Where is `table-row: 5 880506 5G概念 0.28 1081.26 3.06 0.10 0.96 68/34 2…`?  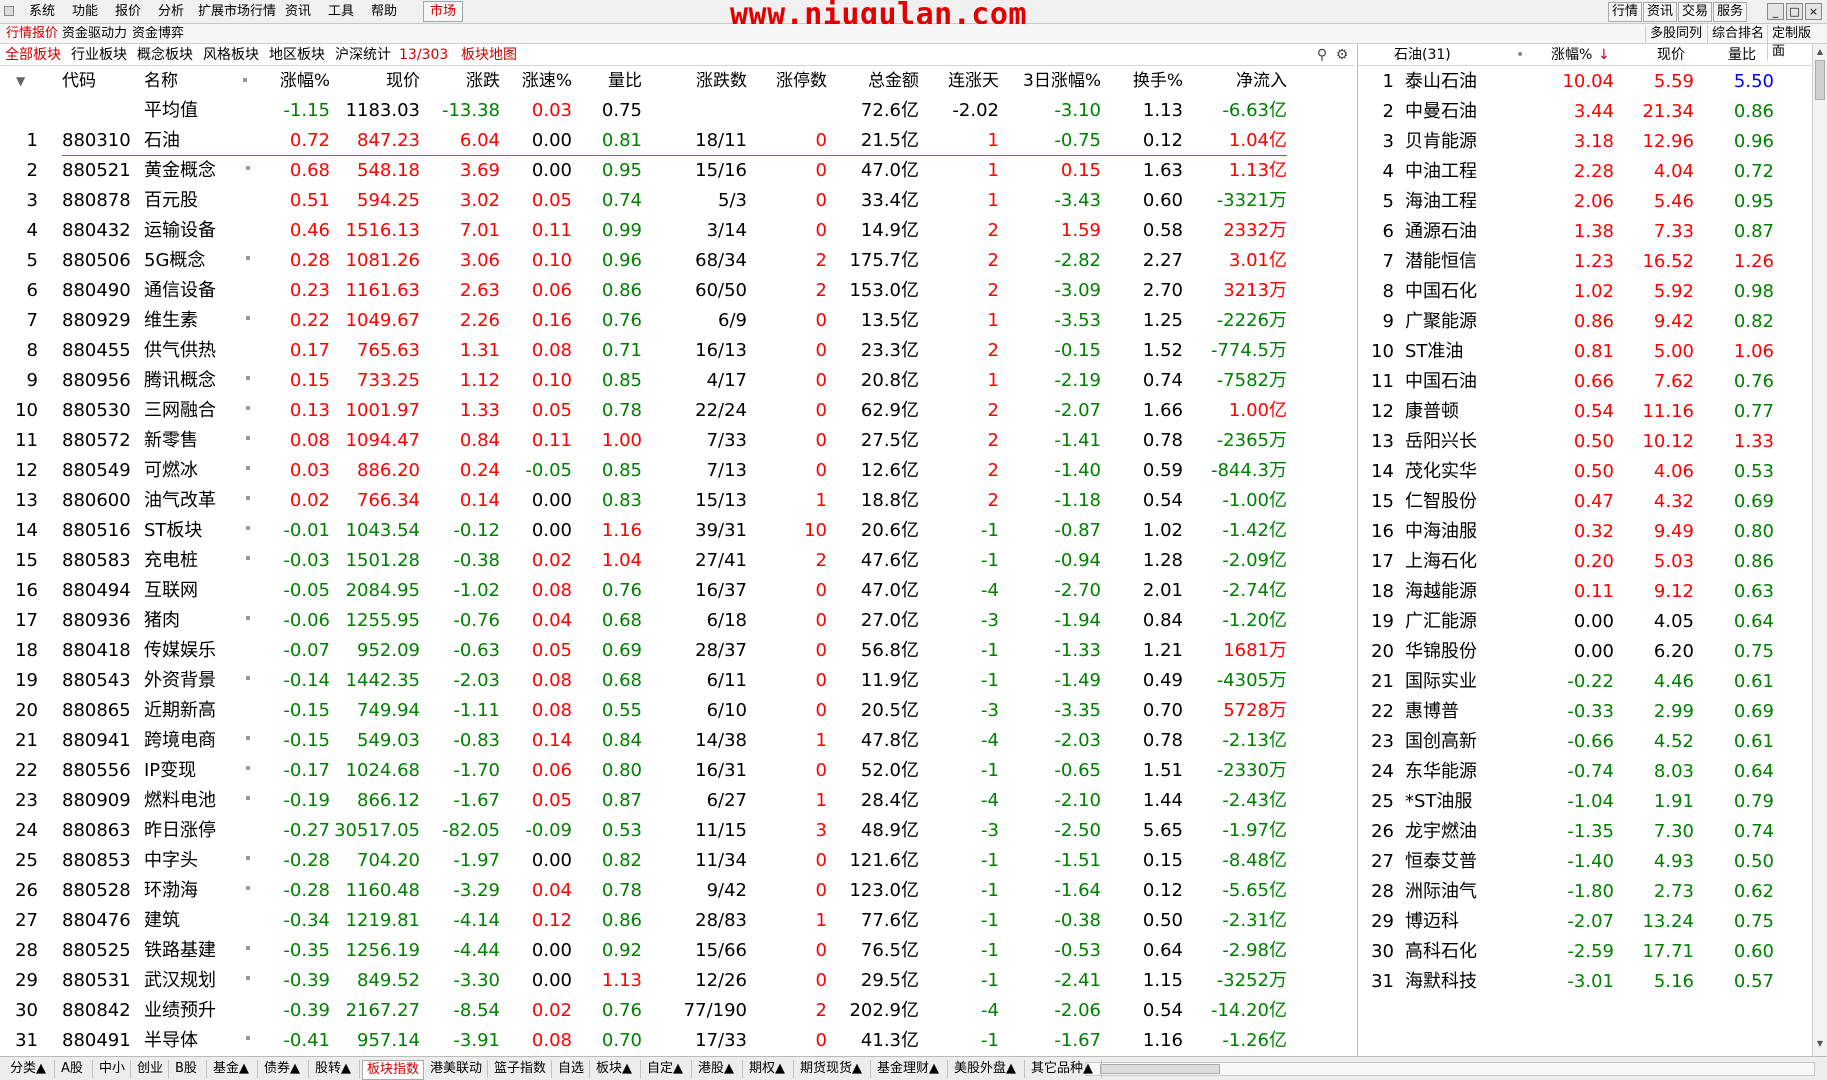 table-row: 5 880506 5G概念 0.28 1081.26 3.06 0.10 0.96 68/34 2… is located at coordinates (677, 261).